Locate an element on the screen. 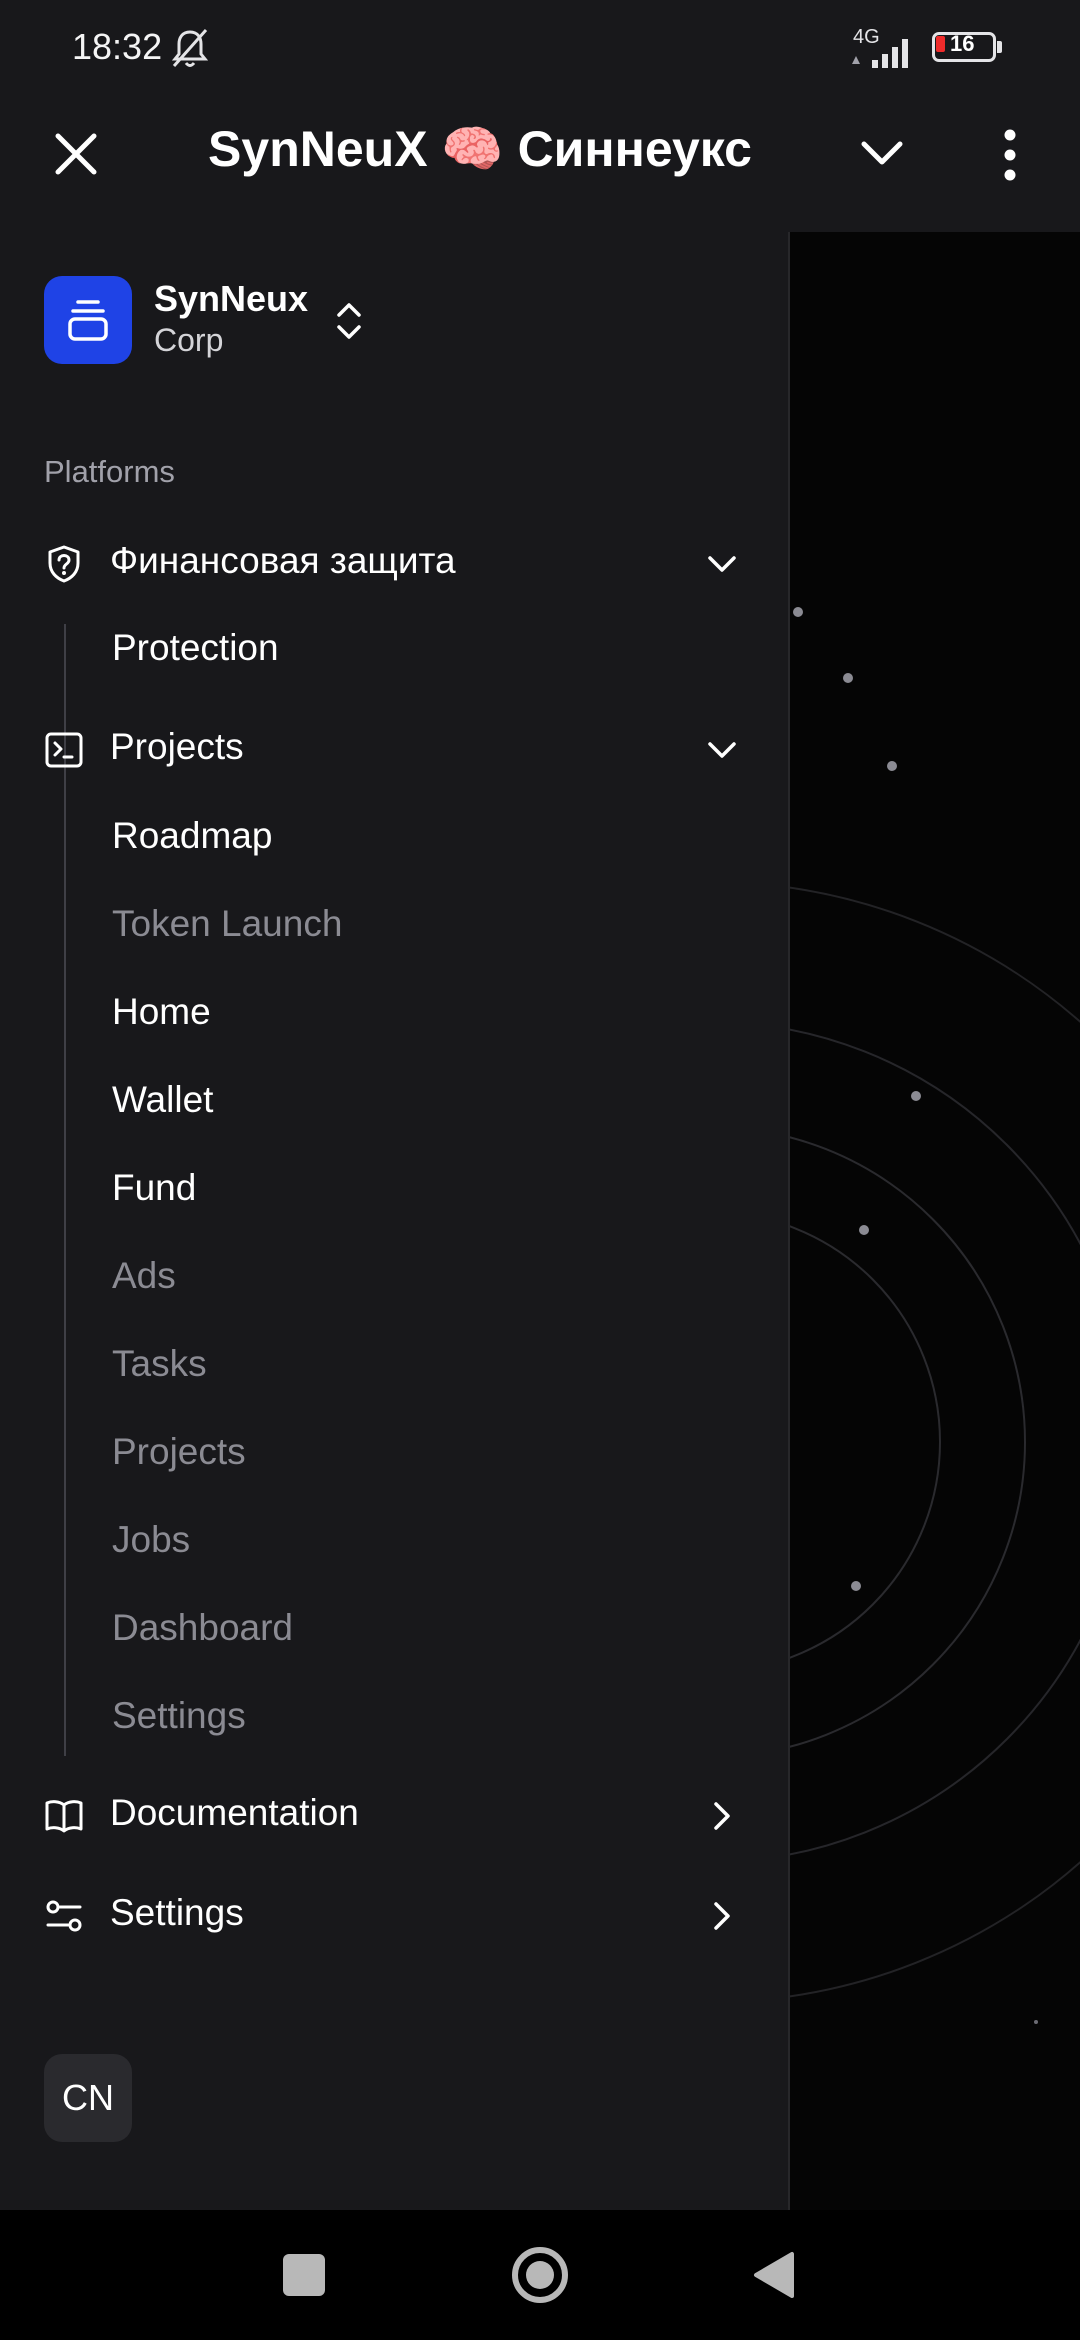  sidebar-group-label: Projects is located at coordinates (177, 746).